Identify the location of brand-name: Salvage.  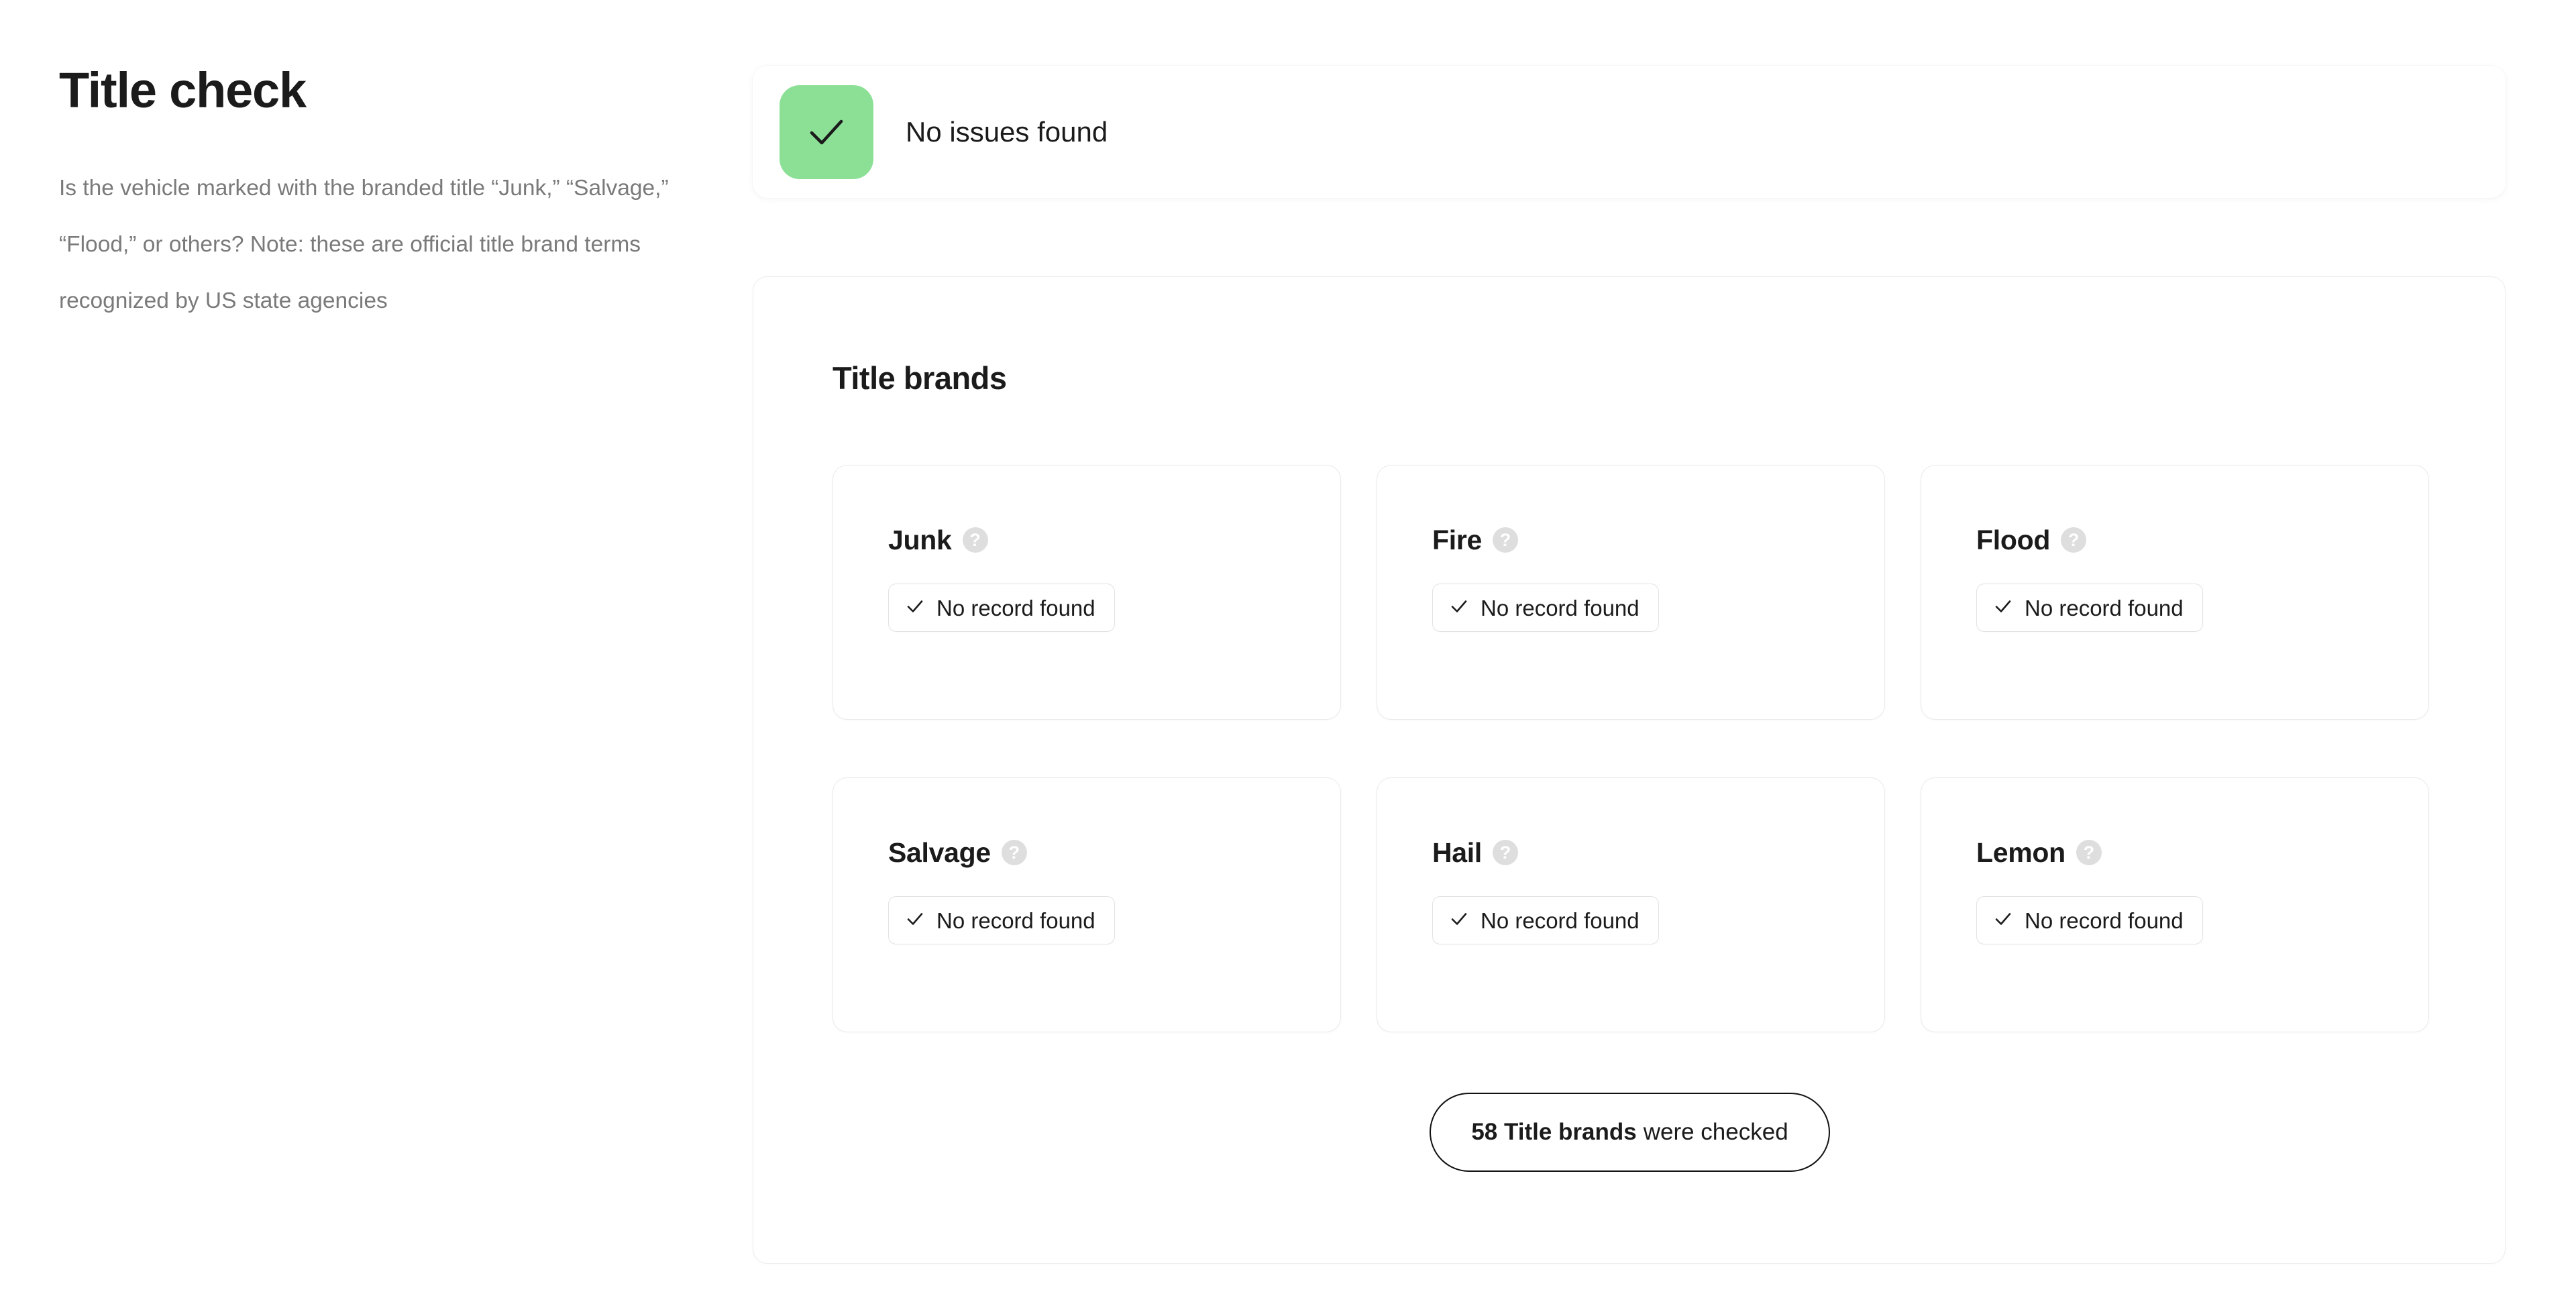
(939, 852).